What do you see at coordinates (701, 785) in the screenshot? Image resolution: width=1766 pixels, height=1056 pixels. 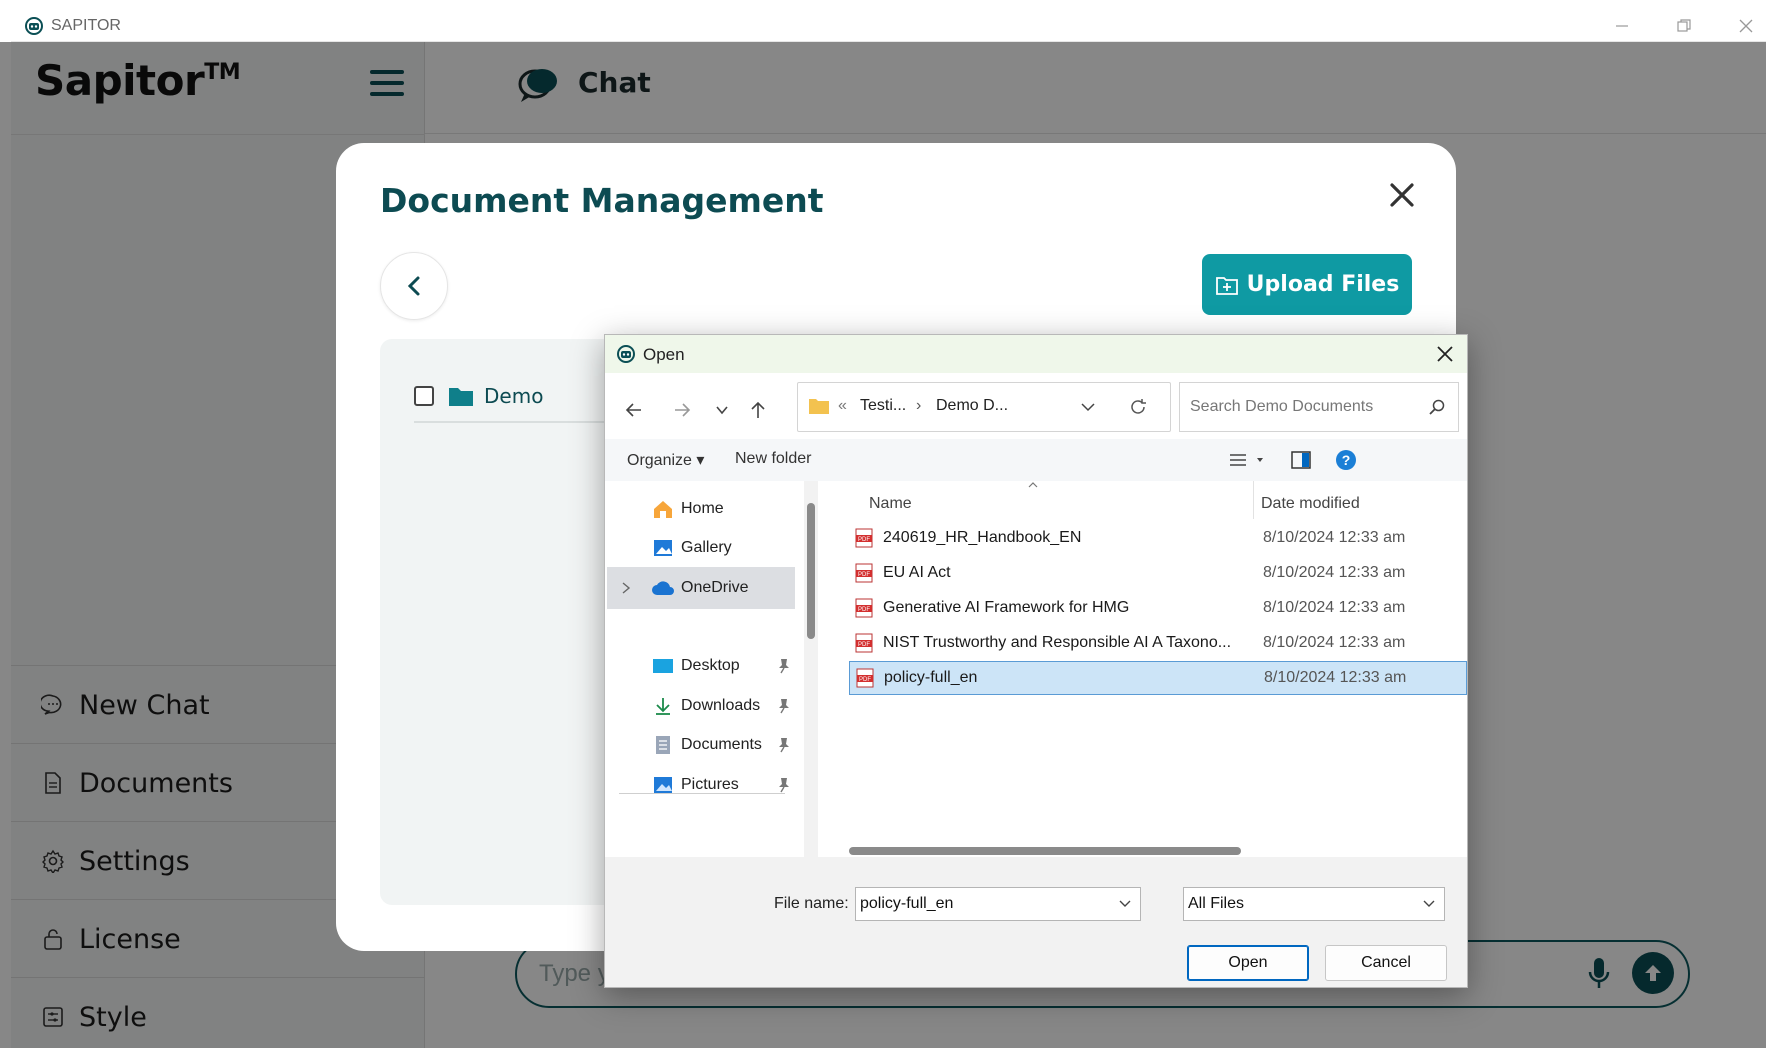 I see `nav-item-pictures: Pictures` at bounding box center [701, 785].